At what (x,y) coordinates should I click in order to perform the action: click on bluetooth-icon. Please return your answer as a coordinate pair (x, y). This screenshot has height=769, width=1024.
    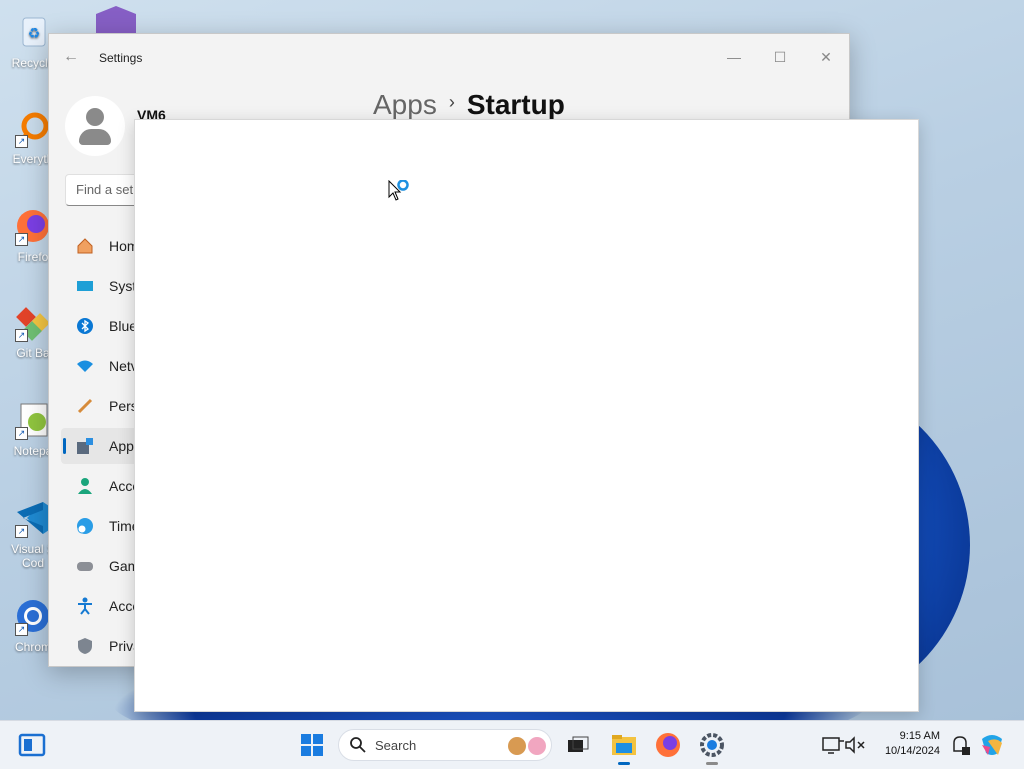
    Looking at the image, I should click on (85, 326).